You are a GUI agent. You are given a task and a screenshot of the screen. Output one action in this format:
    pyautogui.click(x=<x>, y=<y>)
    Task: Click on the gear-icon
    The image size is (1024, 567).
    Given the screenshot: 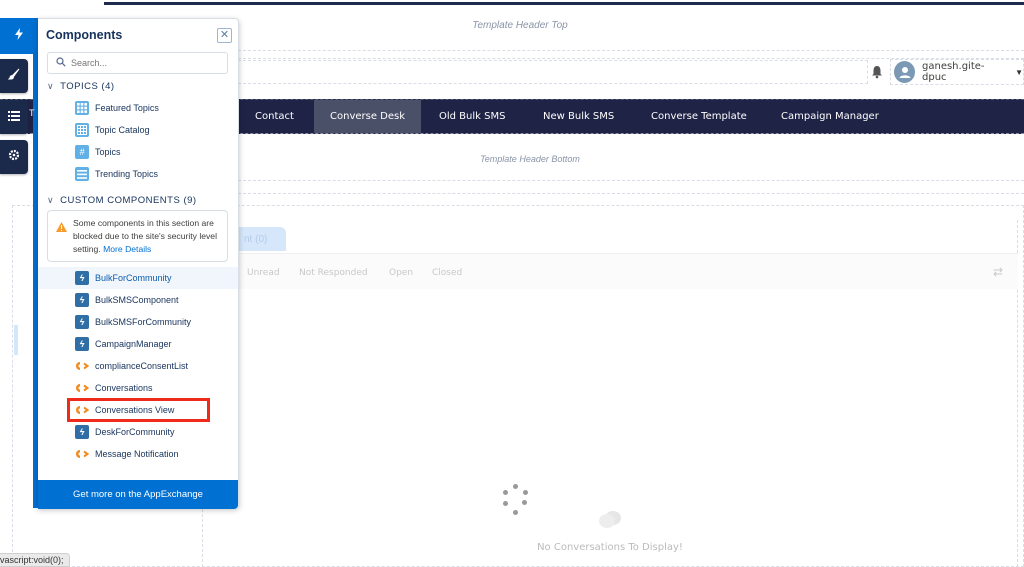 What is the action you would take?
    pyautogui.click(x=14, y=157)
    